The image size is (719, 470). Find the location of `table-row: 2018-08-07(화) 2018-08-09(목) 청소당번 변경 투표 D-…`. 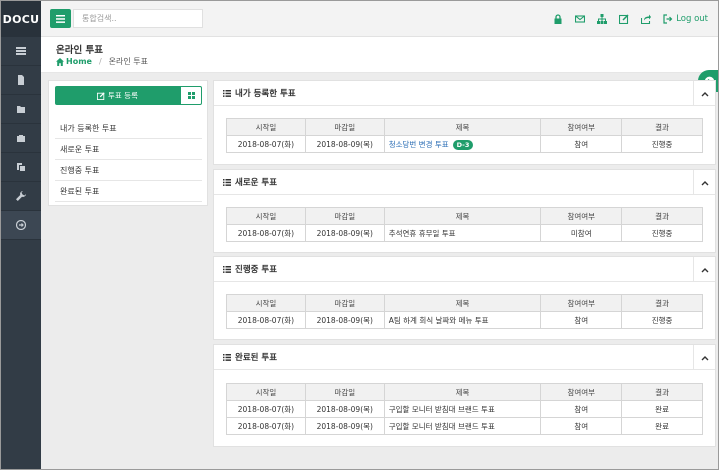

table-row: 2018-08-07(화) 2018-08-09(목) 청소당번 변경 투표 D-… is located at coordinates (464, 144).